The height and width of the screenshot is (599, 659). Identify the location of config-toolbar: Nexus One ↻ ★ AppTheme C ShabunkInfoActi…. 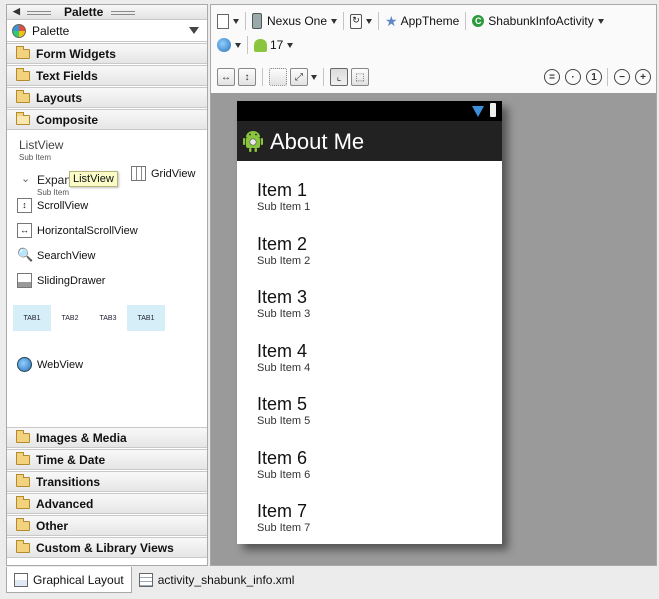
(433, 31).